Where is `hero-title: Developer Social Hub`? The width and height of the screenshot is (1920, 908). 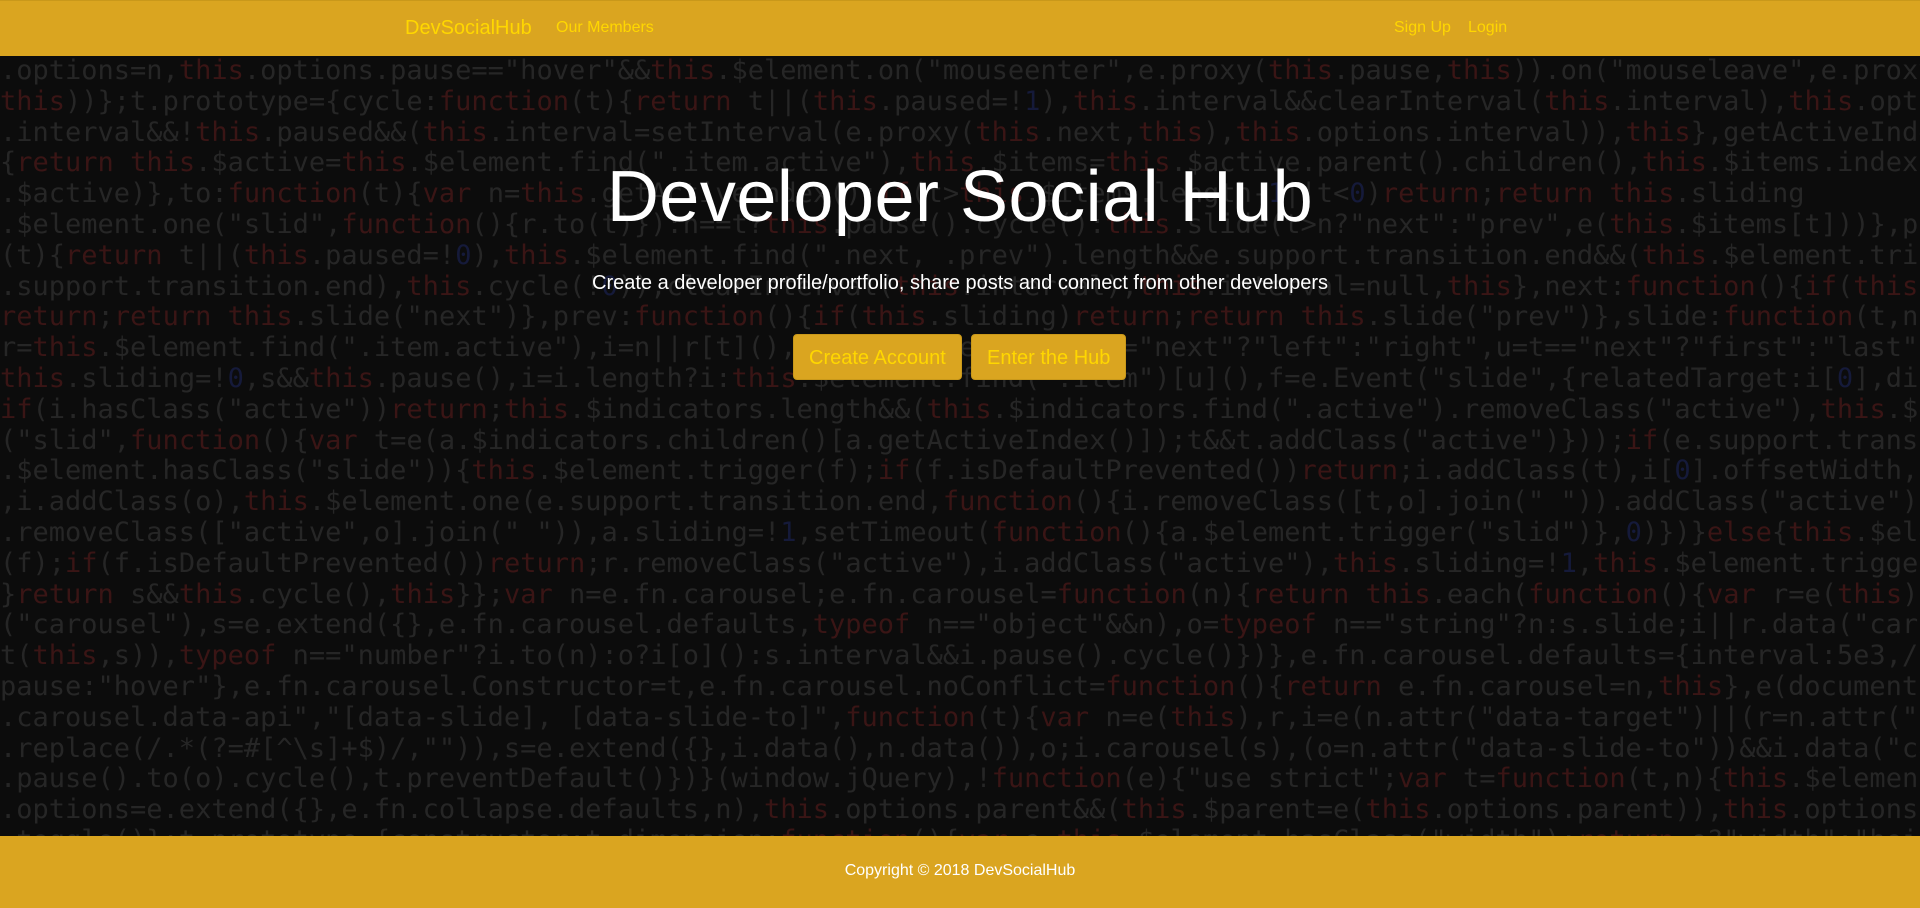 hero-title: Developer Social Hub is located at coordinates (960, 197).